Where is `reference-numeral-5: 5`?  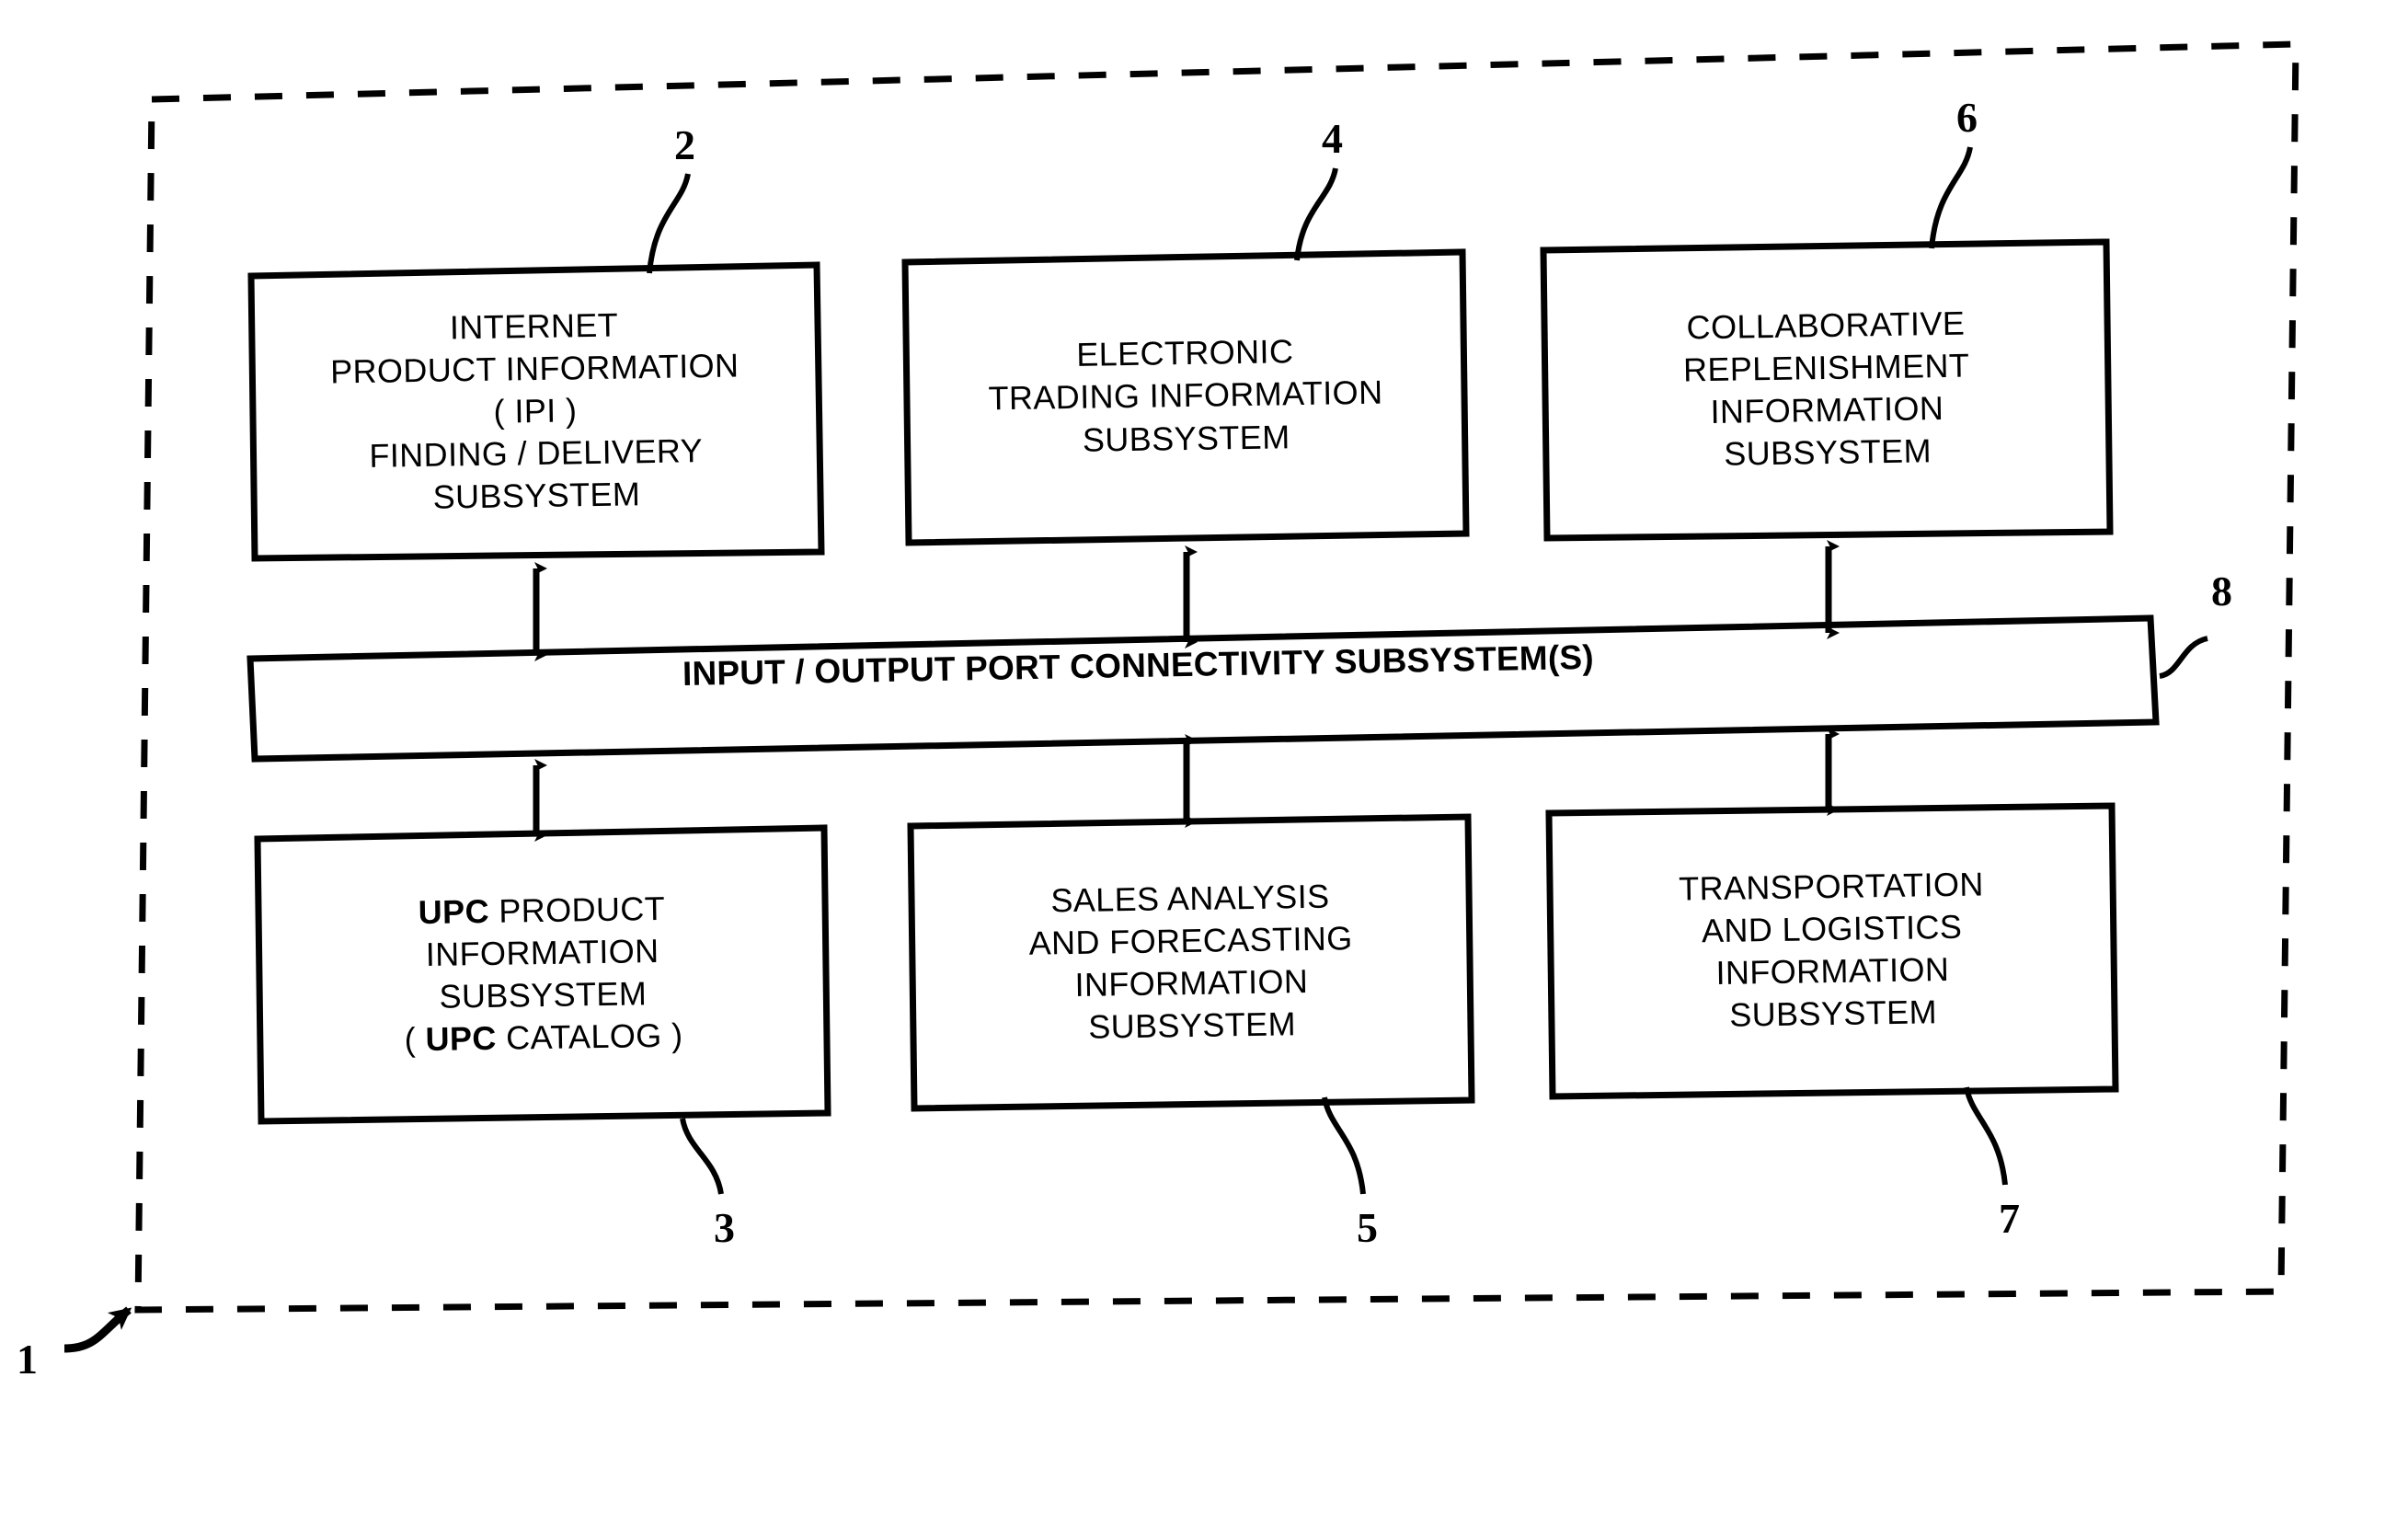
reference-numeral-5: 5 is located at coordinates (1367, 1228).